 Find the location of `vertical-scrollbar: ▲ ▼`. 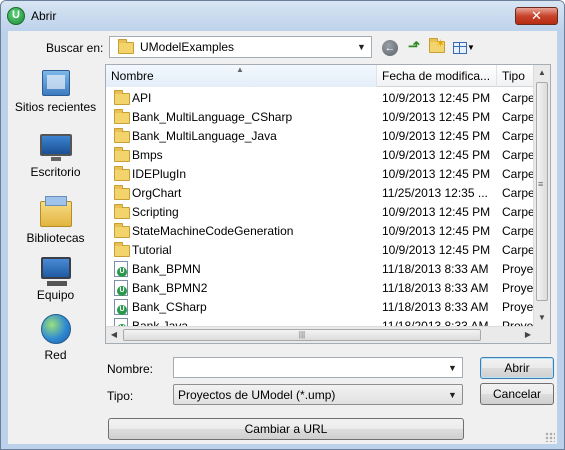

vertical-scrollbar: ▲ ▼ is located at coordinates (541, 195).